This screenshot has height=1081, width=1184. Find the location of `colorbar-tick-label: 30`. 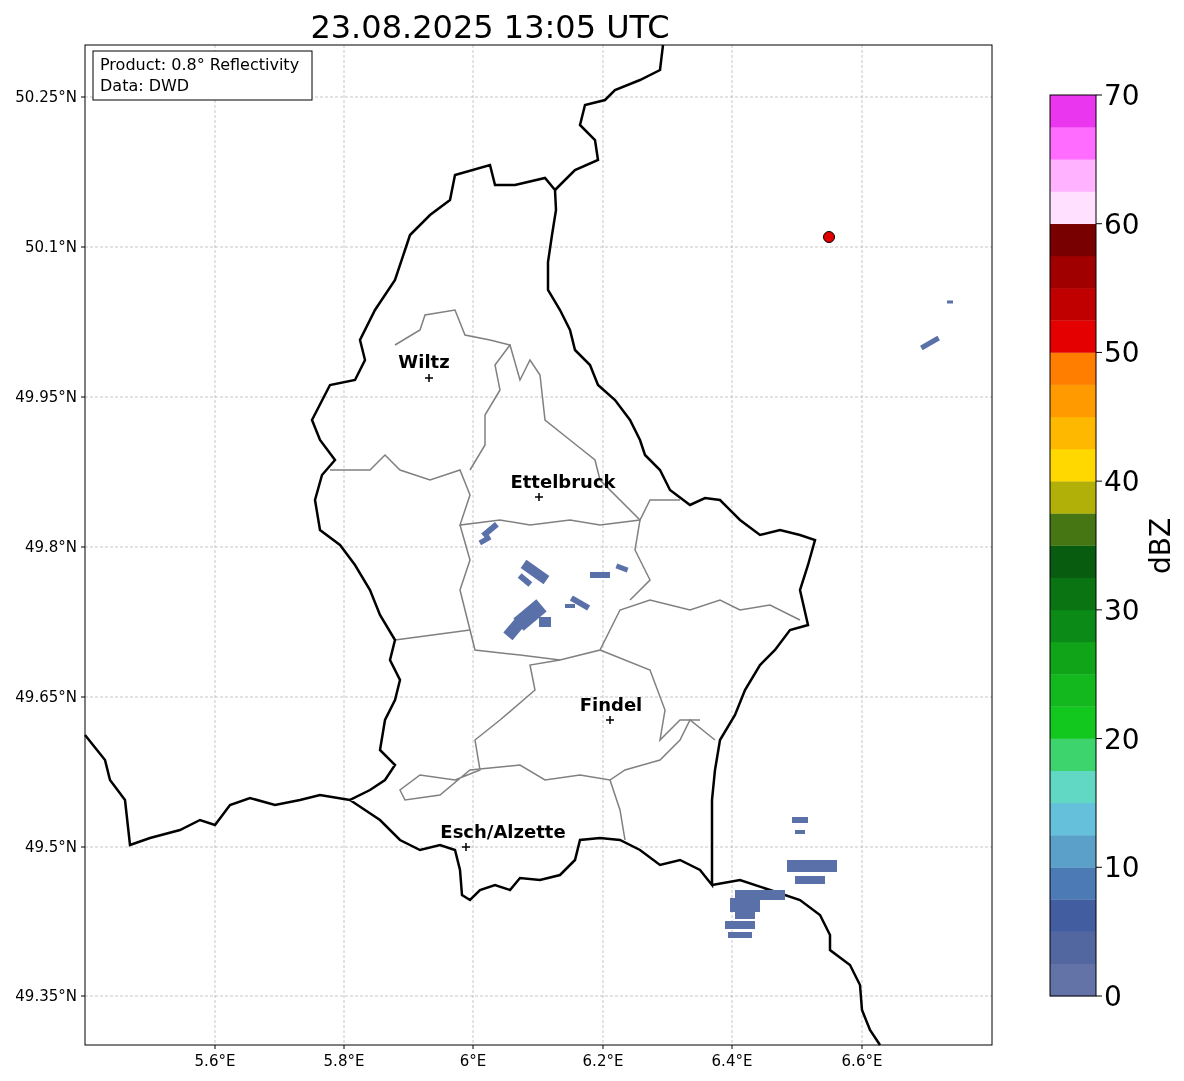

colorbar-tick-label: 30 is located at coordinates (1122, 610).